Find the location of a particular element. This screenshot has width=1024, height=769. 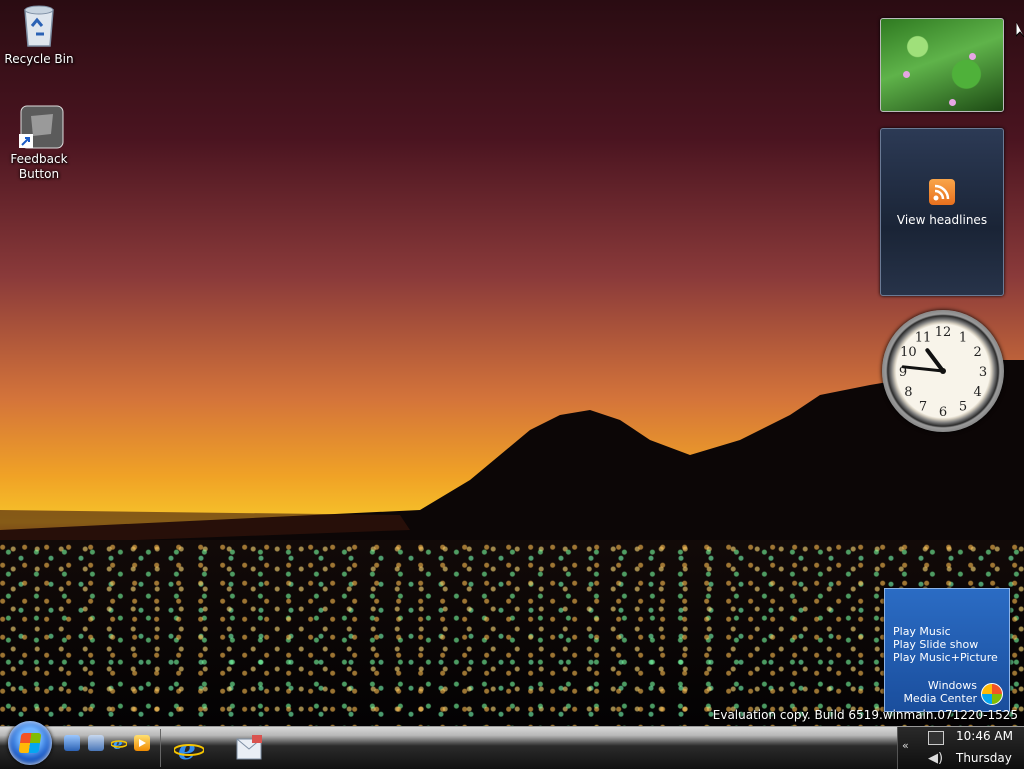

clock-numeral: 1 is located at coordinates (963, 337).